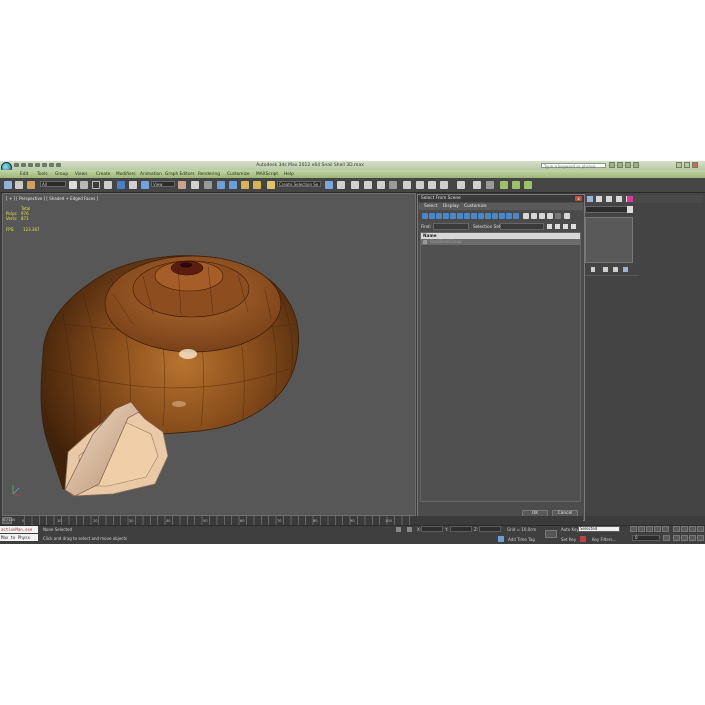  Describe the element at coordinates (665, 529) in the screenshot. I see `go-to-end-icon` at that location.